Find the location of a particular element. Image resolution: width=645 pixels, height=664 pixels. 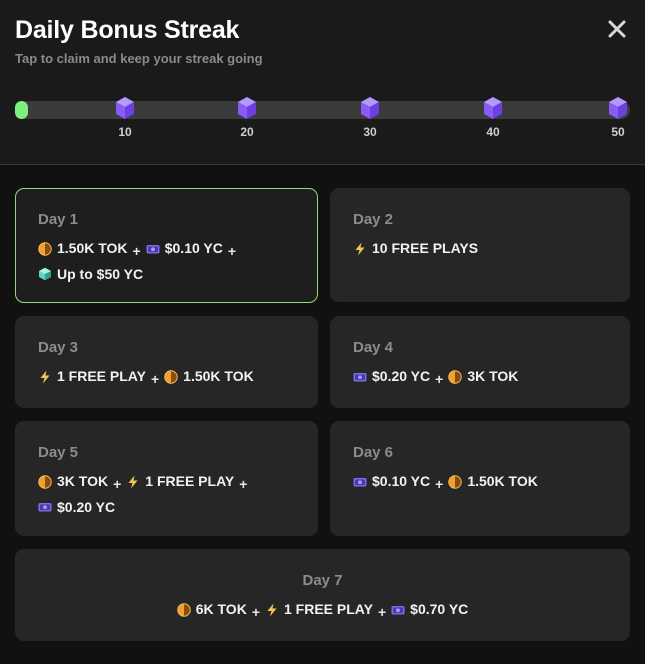

day-card-4: Day 4 $0.20 YC + 3K TOK is located at coordinates (480, 362).